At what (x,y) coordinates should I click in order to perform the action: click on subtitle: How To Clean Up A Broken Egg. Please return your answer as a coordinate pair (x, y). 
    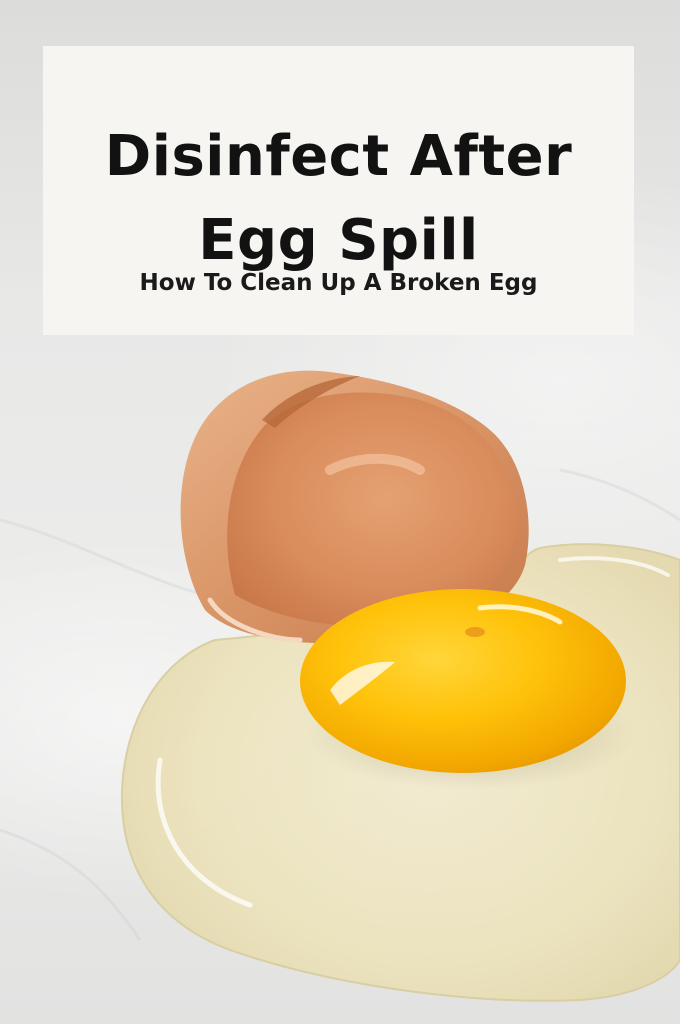
    Looking at the image, I should click on (338, 283).